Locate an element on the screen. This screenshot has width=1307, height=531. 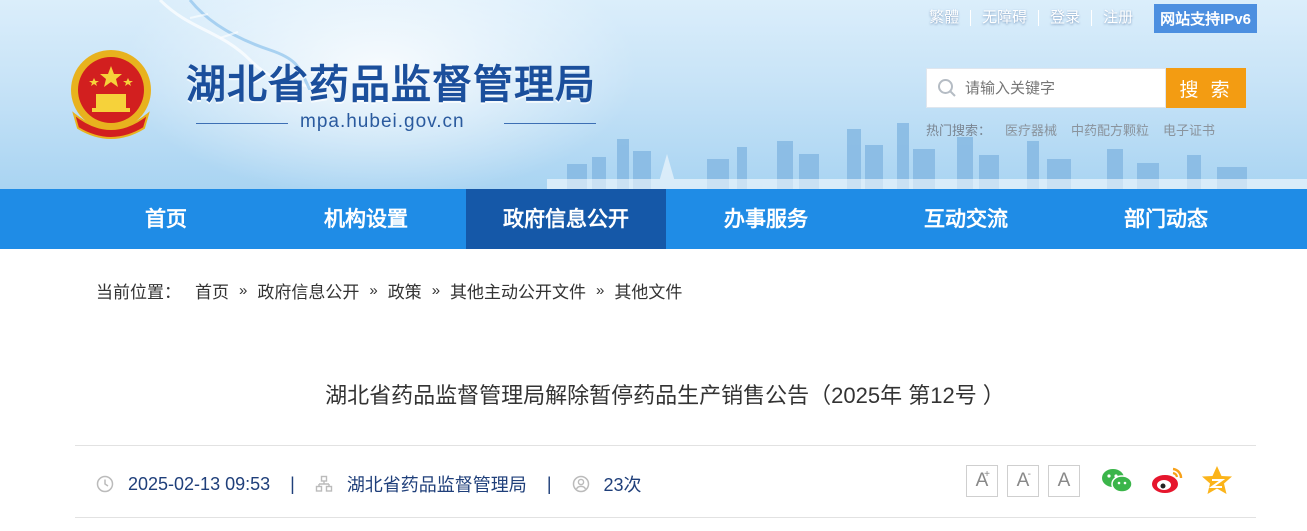
nav-item-services: 办事服务 is located at coordinates (766, 219).